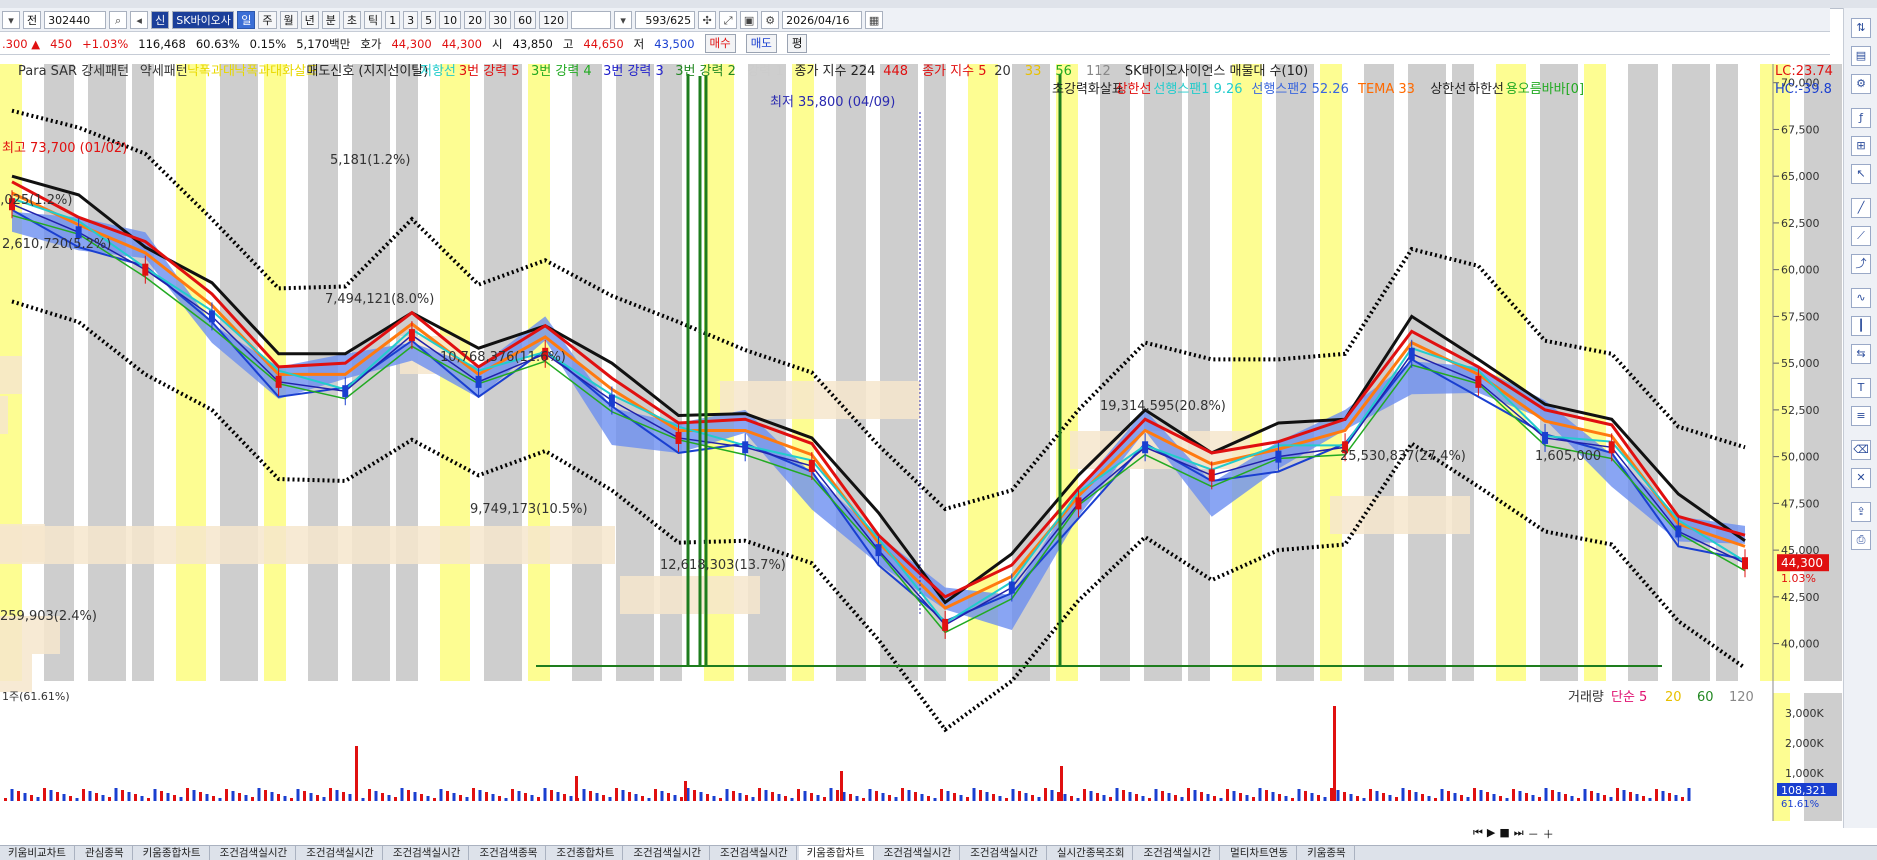 This screenshot has width=1877, height=860. I want to click on minute-option-5: 5, so click(429, 19).